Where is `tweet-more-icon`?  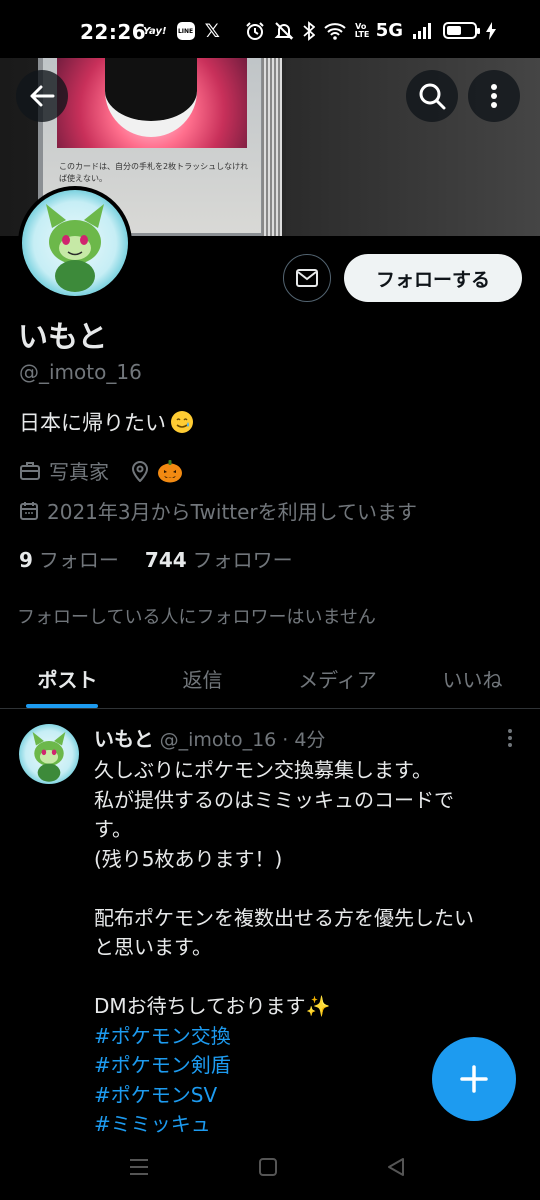 tweet-more-icon is located at coordinates (510, 738).